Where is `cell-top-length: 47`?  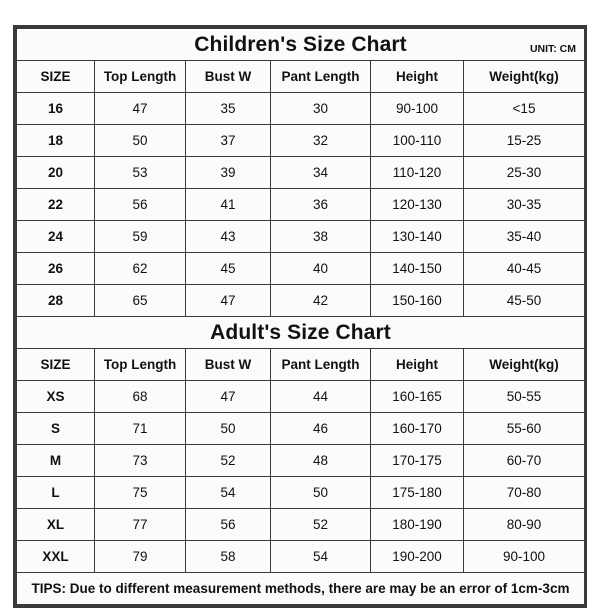
cell-top-length: 47 is located at coordinates (140, 108).